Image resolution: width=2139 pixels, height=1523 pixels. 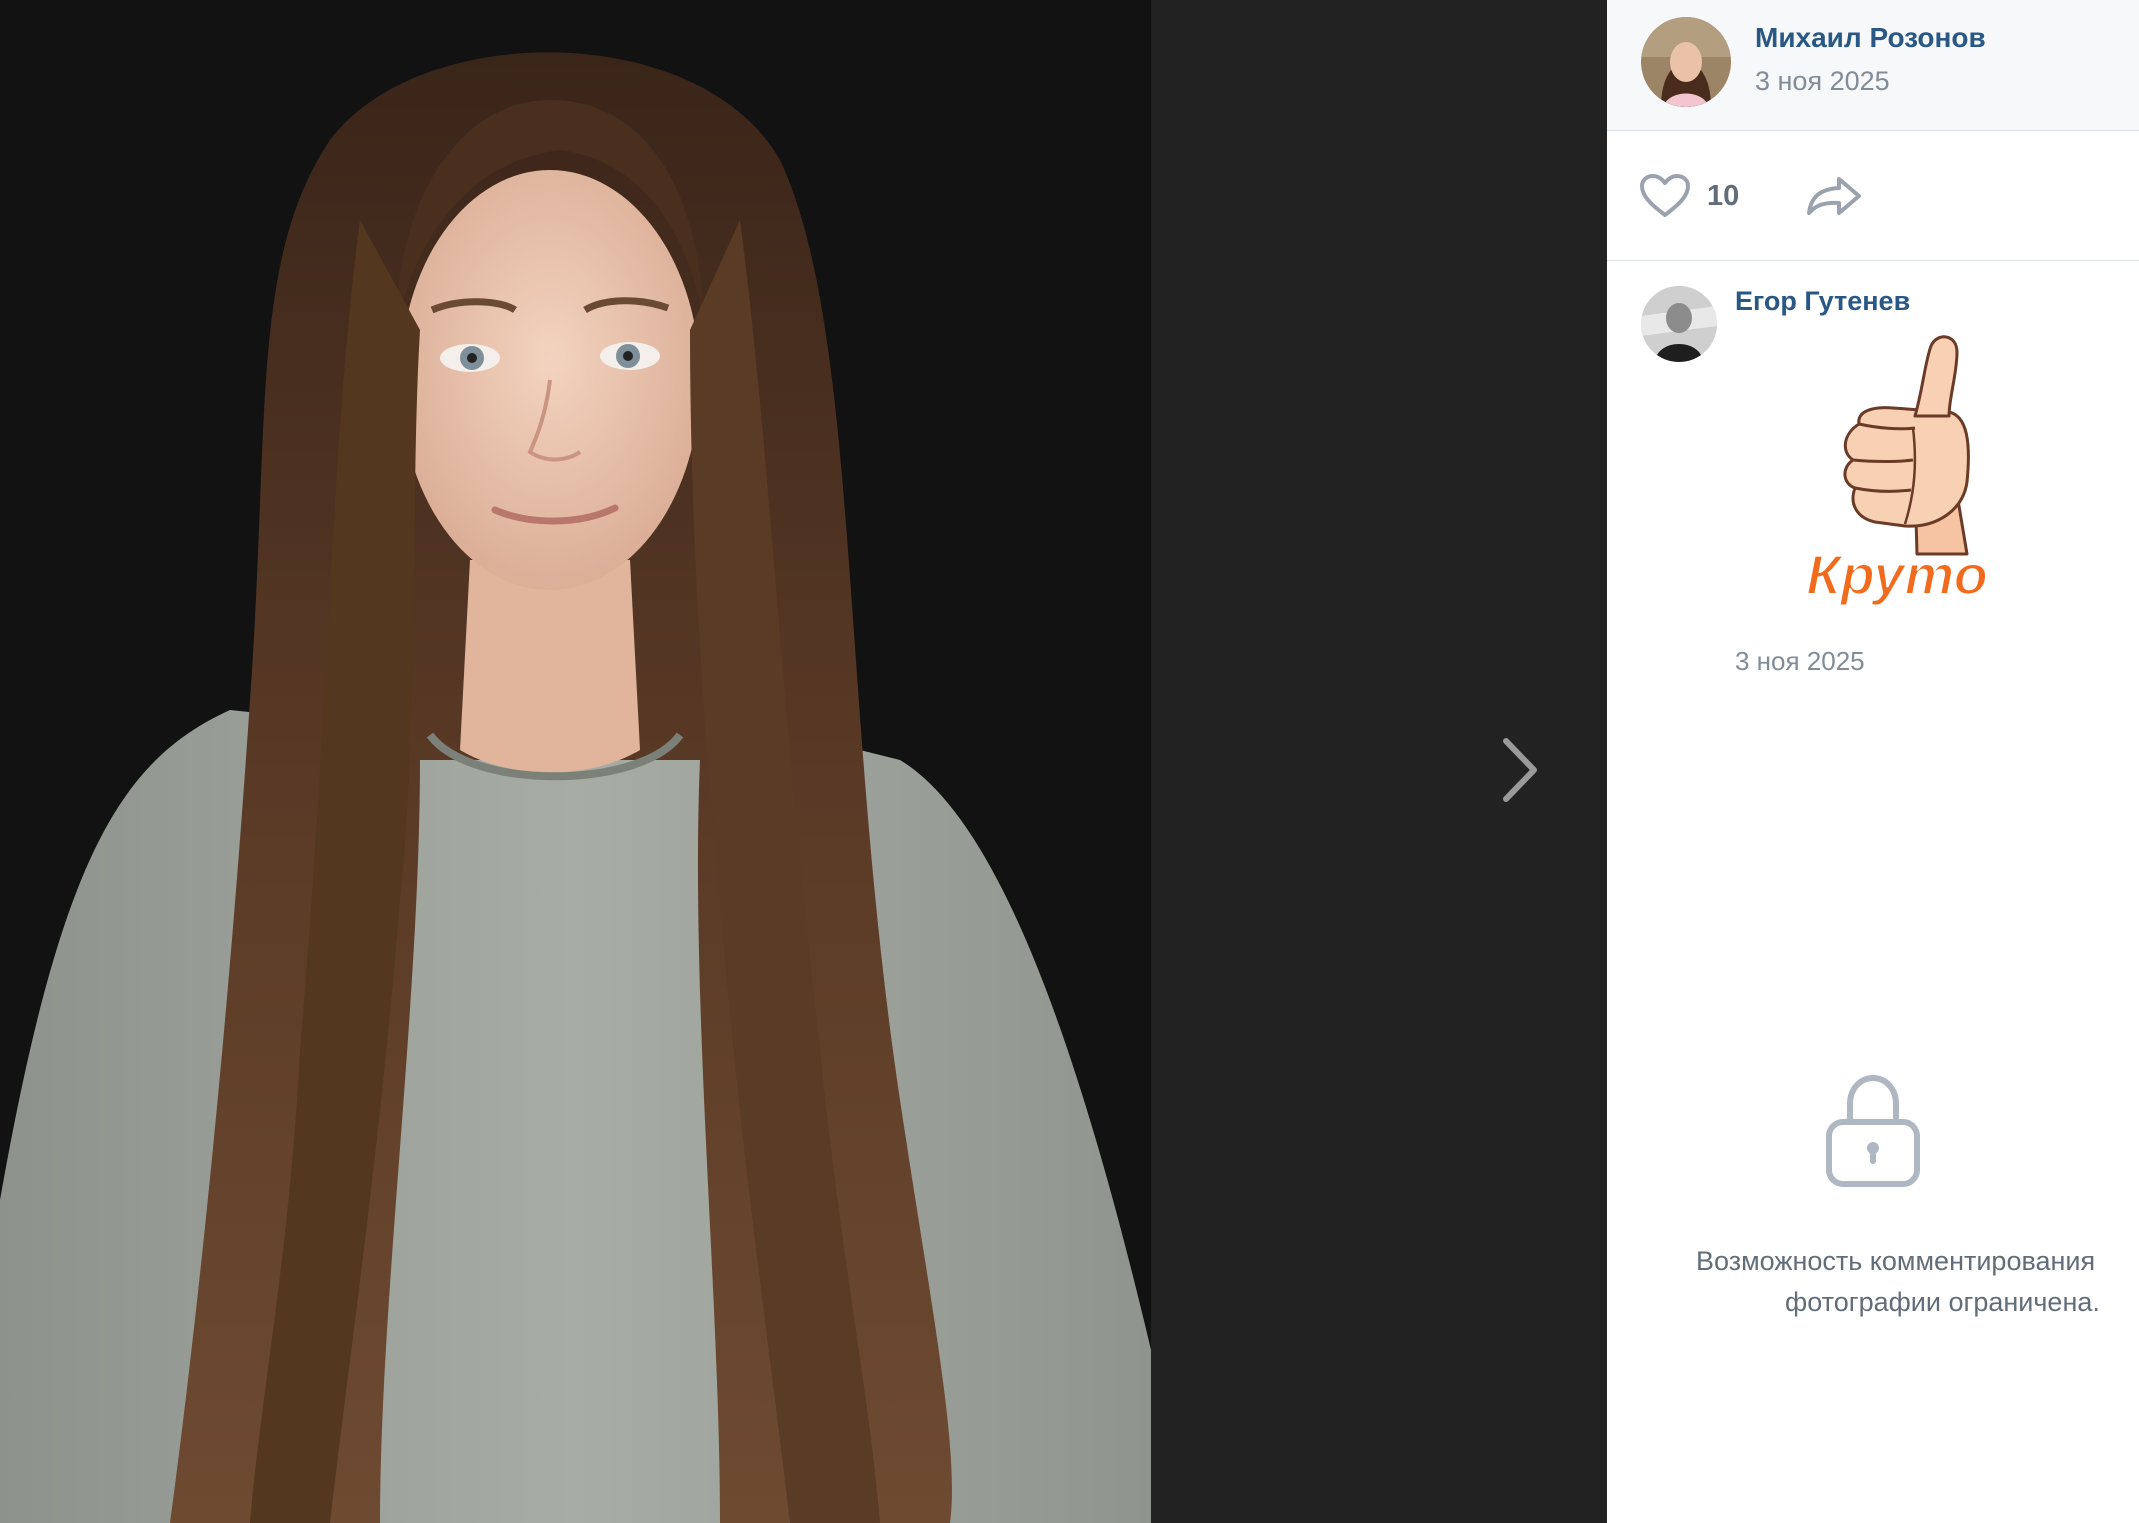 I want to click on post-date: 3 ноя 2025, so click(x=1822, y=81).